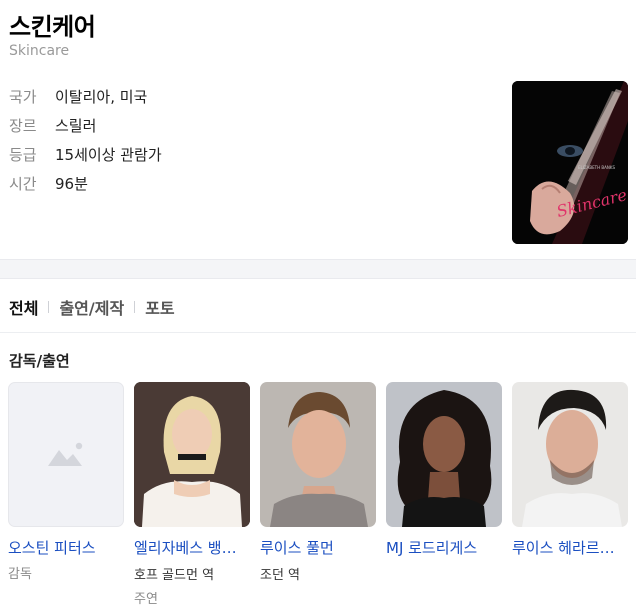  Describe the element at coordinates (174, 575) in the screenshot. I see `cast-role: 호프 골드먼 역` at that location.